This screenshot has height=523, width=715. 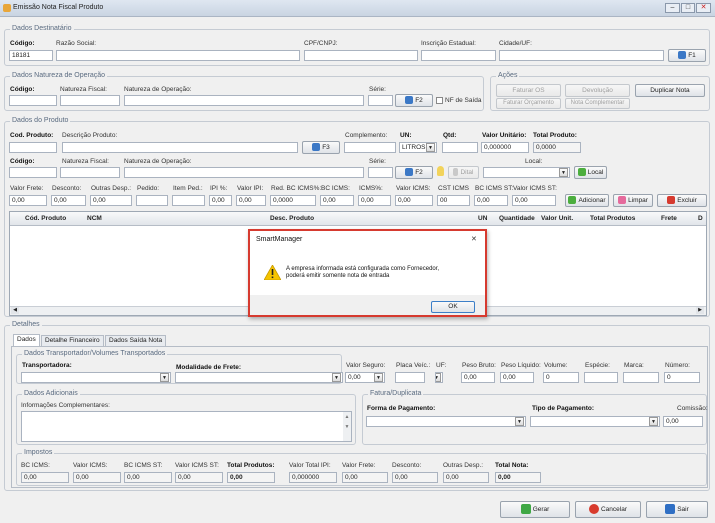 I want to click on cod-produto-input, so click(x=33, y=147).